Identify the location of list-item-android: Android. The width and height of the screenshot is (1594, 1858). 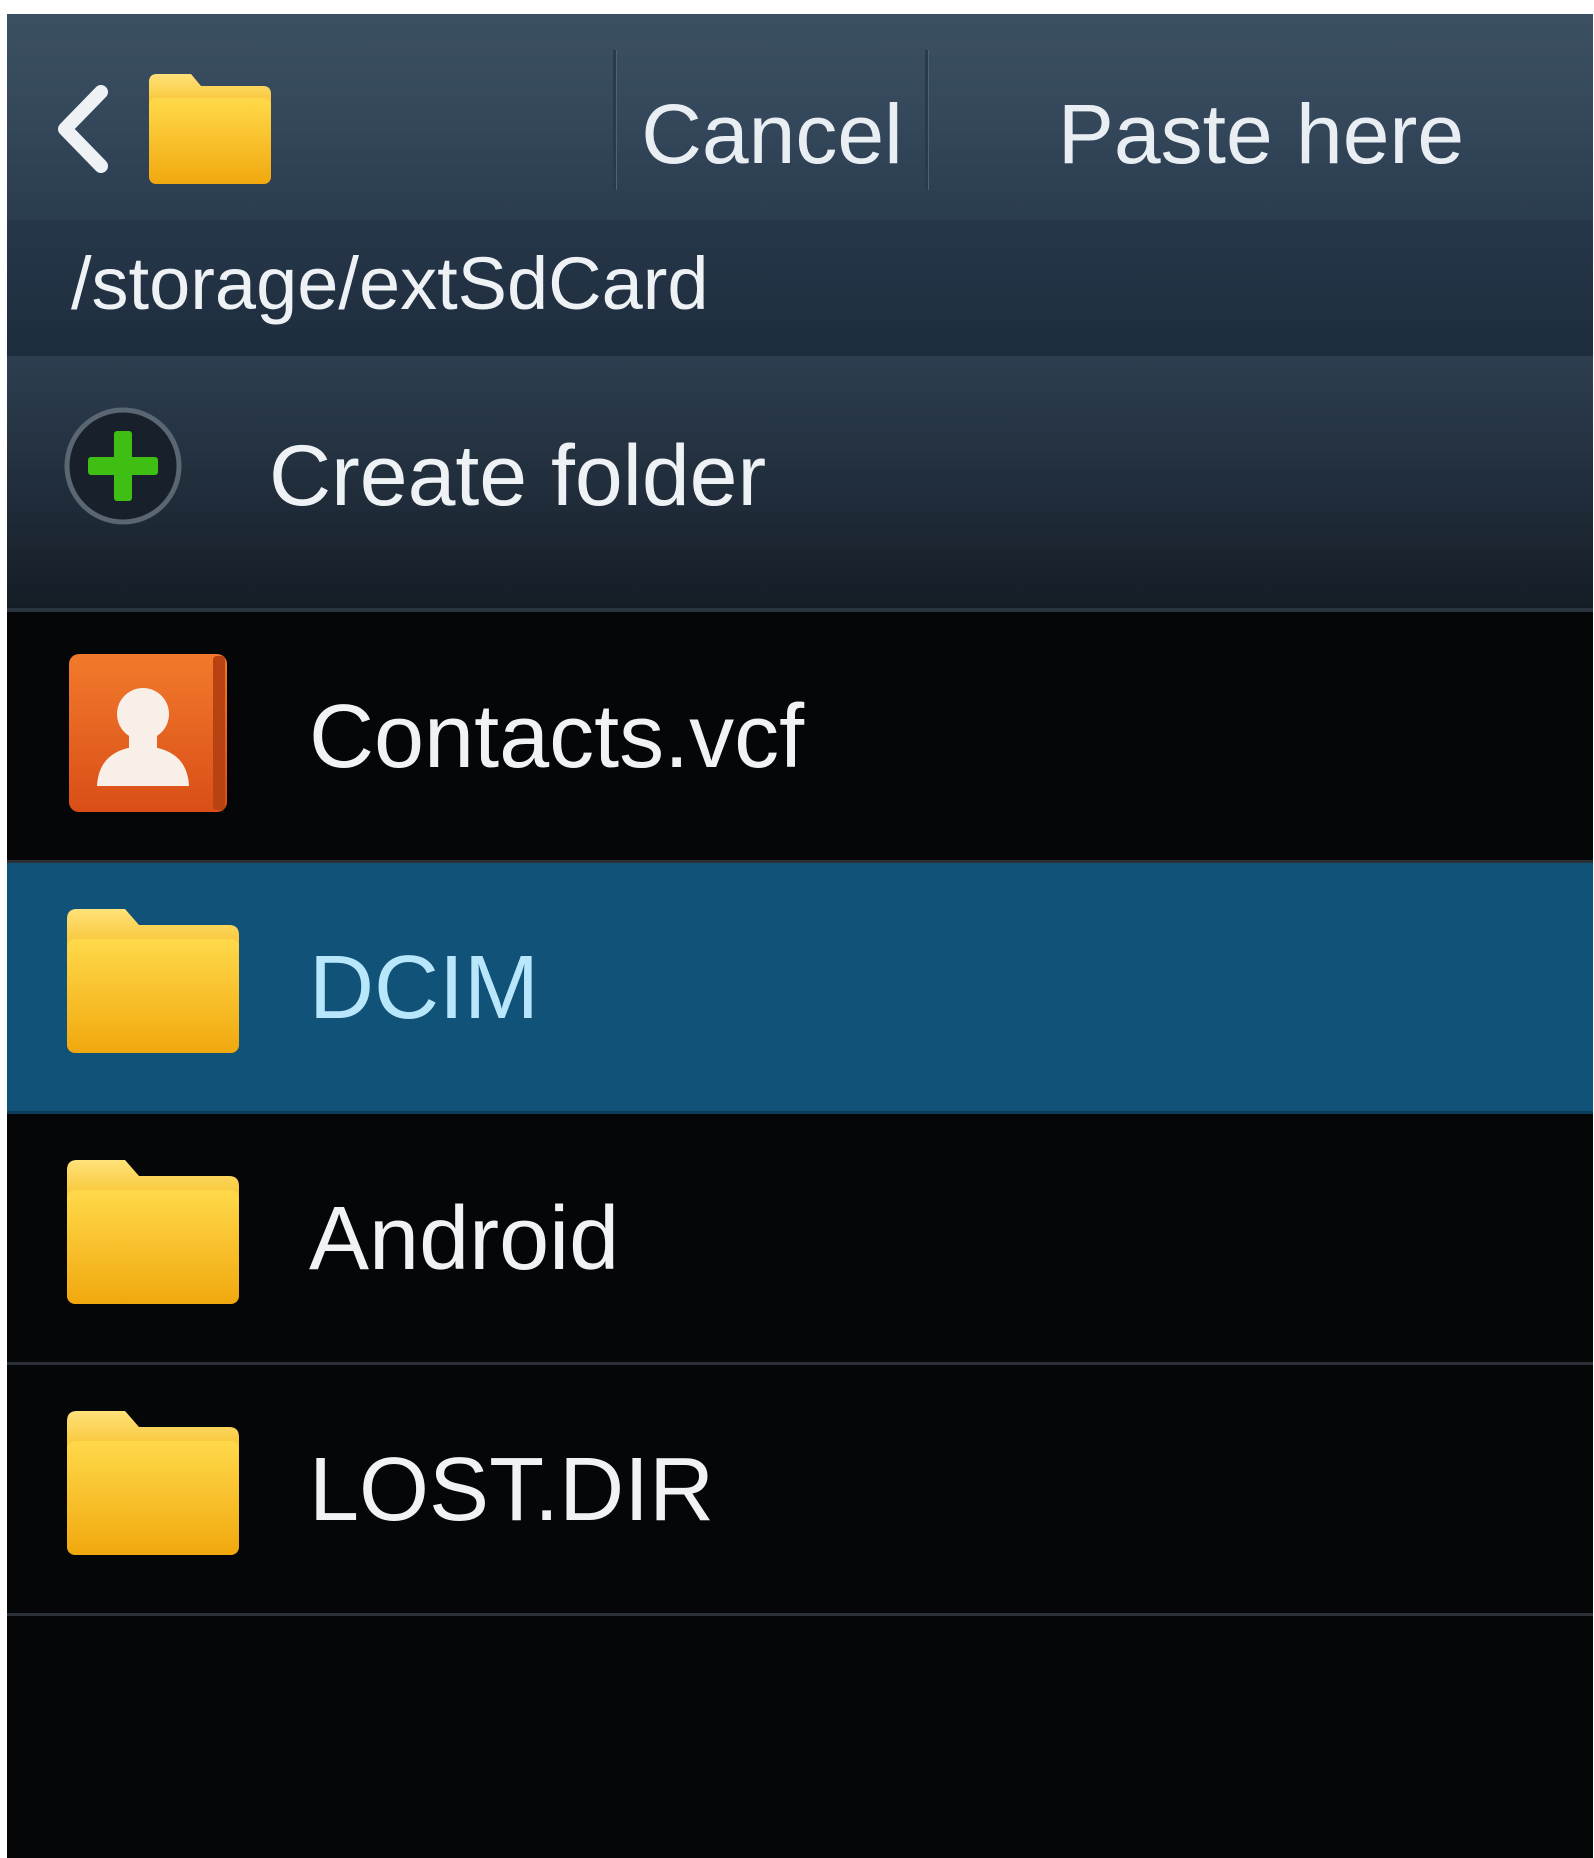
(800, 1238).